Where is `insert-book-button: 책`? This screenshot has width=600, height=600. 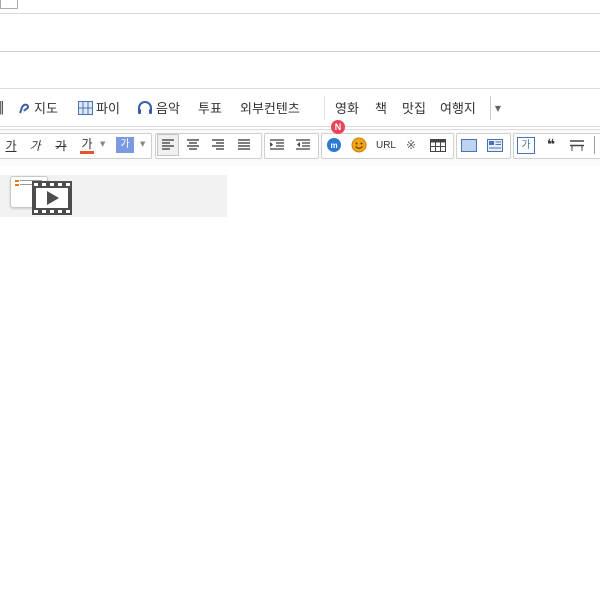
insert-book-button: 책 is located at coordinates (381, 107).